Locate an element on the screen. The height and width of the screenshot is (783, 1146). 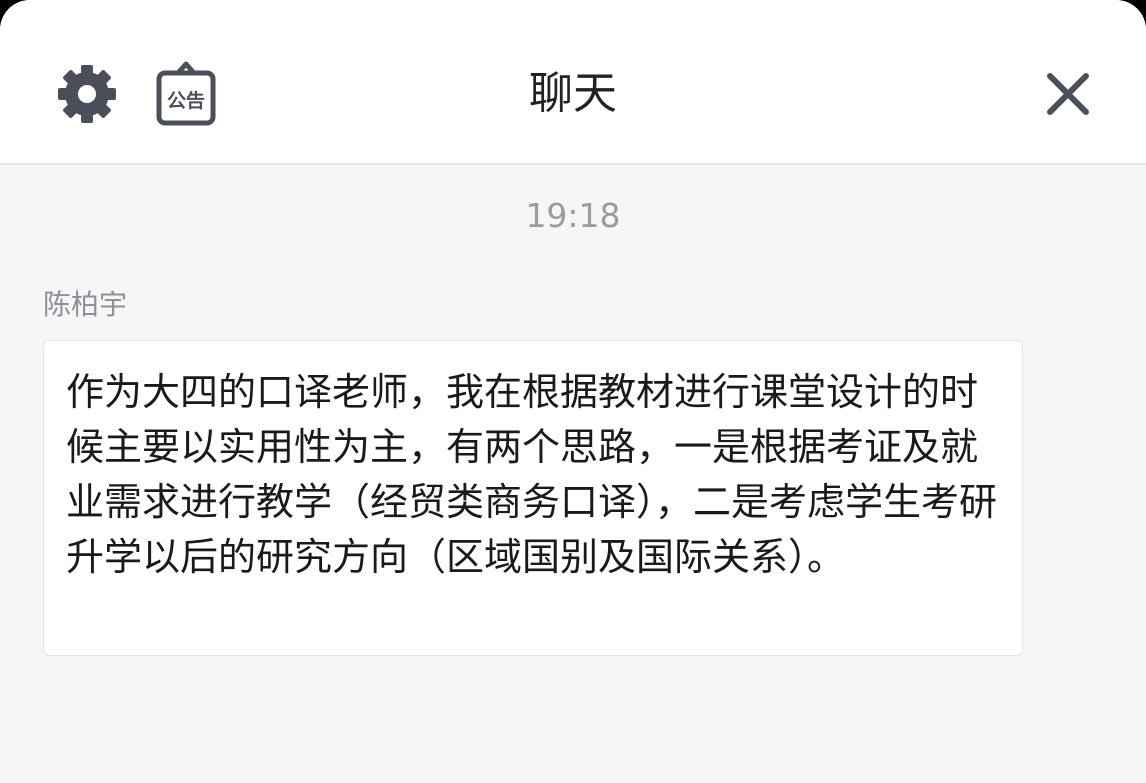
page-title: 聊天 is located at coordinates (573, 93).